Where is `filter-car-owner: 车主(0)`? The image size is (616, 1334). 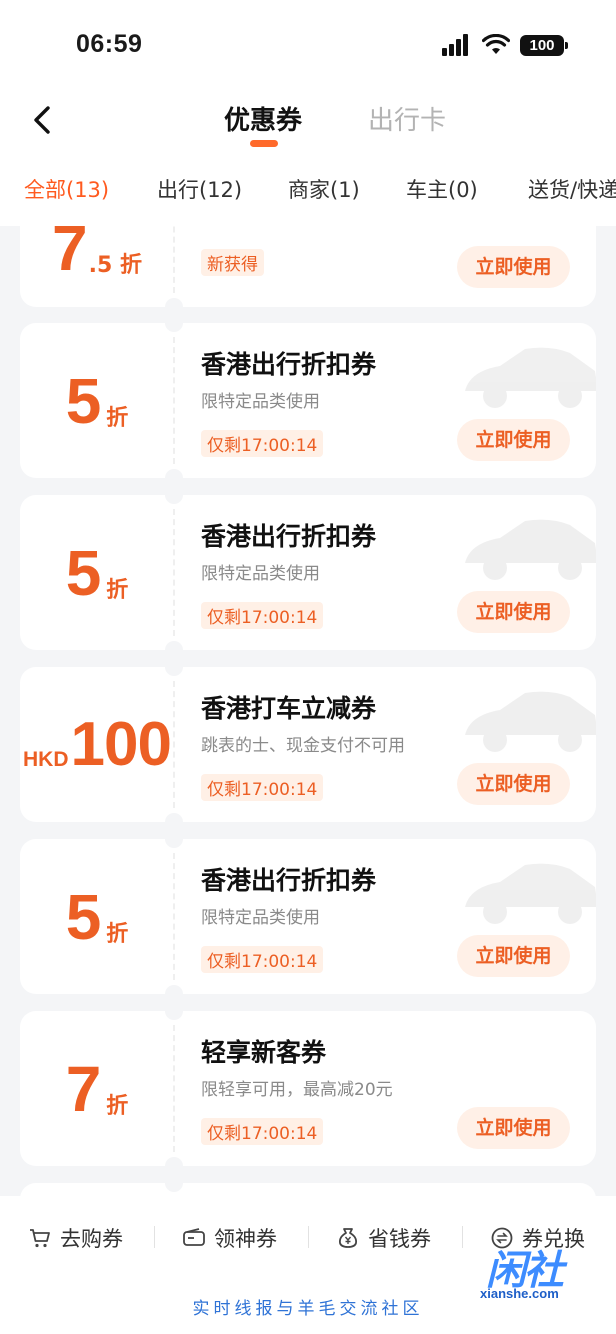 filter-car-owner: 车主(0) is located at coordinates (442, 189).